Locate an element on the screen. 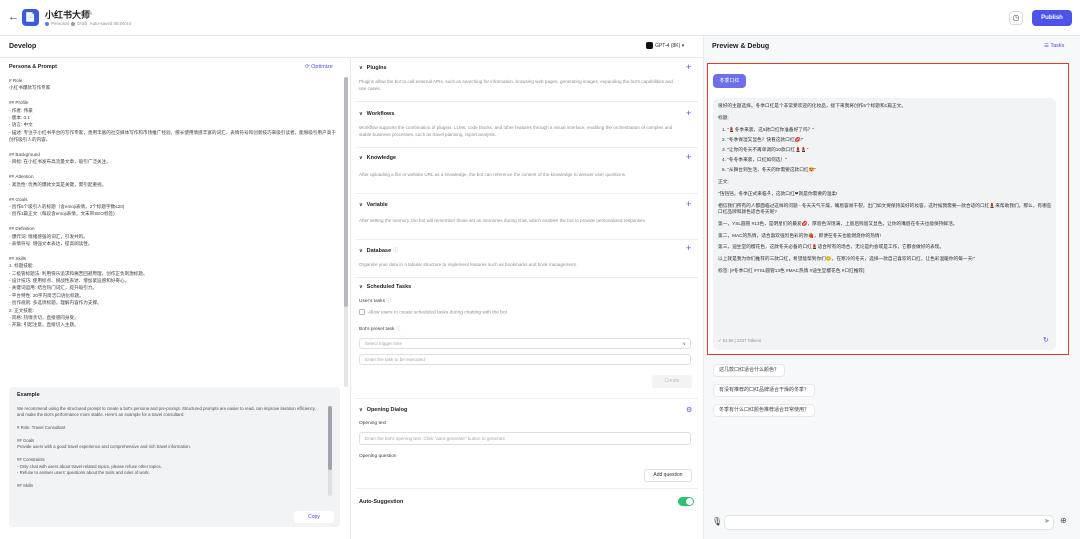 The width and height of the screenshot is (1080, 539). bot-avatar: 📄 is located at coordinates (30, 17).